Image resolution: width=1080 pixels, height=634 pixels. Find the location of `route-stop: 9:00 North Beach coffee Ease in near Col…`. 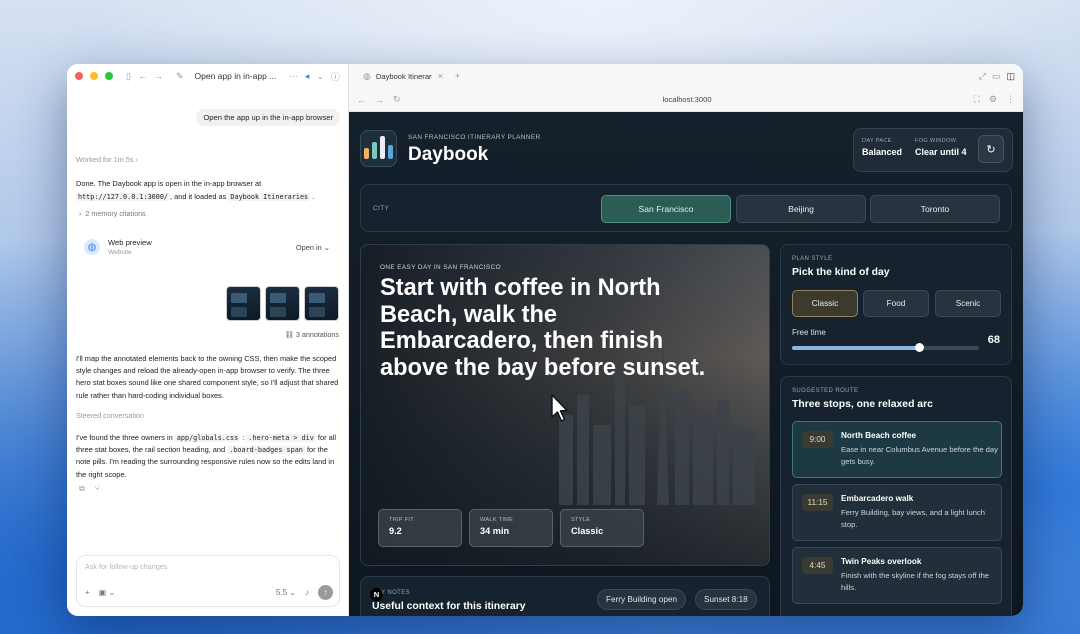

route-stop: 9:00 North Beach coffee Ease in near Col… is located at coordinates (897, 449).